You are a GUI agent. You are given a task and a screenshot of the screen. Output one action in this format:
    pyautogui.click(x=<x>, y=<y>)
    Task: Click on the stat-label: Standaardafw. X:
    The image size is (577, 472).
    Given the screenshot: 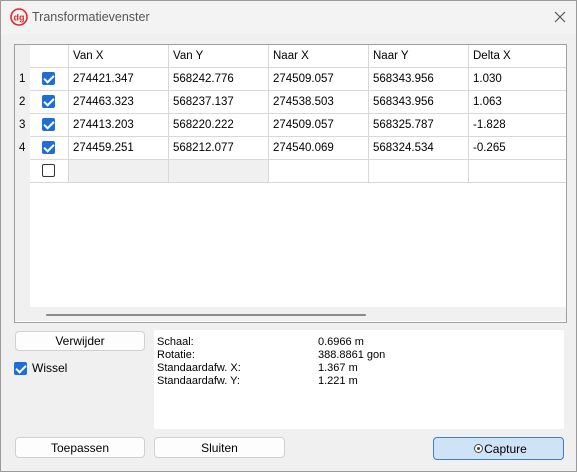 What is the action you would take?
    pyautogui.click(x=199, y=368)
    